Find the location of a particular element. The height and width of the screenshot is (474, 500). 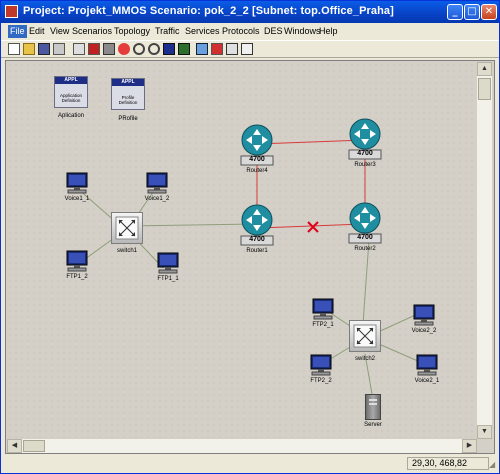

profile-header: APPL is located at coordinates (128, 82).